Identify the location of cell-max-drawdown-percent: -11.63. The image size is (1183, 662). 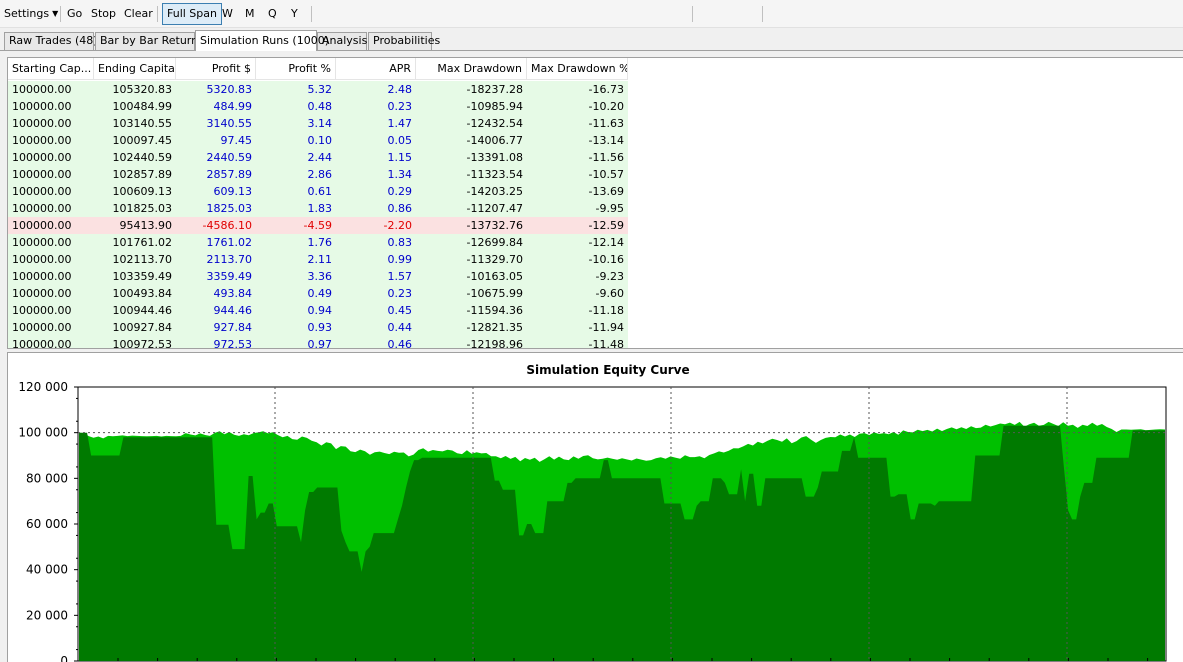
(606, 123).